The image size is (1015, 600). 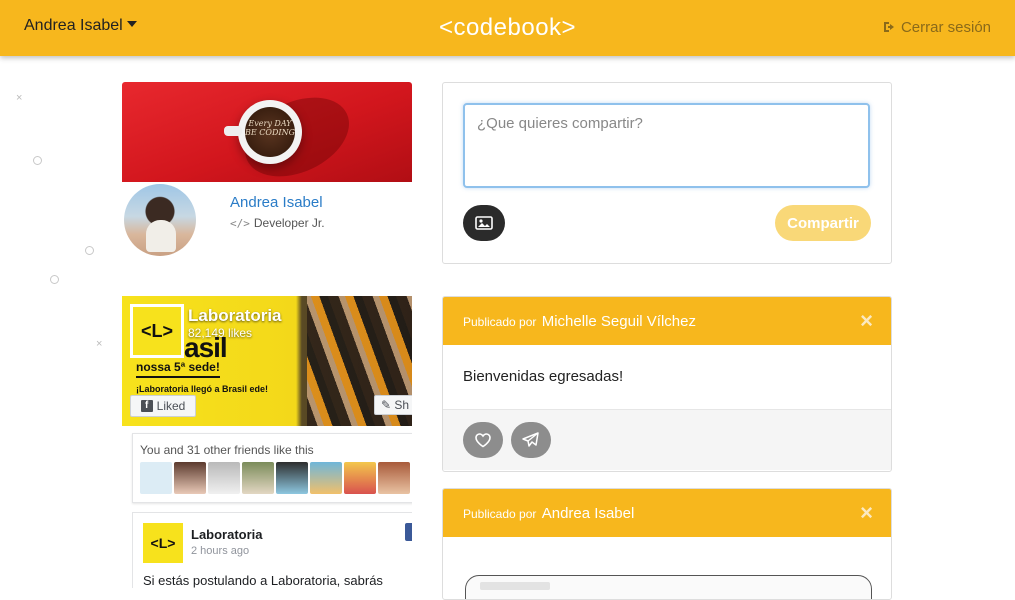 What do you see at coordinates (227, 450) in the screenshot?
I see `friends-like-text: You and 31 other friends like this` at bounding box center [227, 450].